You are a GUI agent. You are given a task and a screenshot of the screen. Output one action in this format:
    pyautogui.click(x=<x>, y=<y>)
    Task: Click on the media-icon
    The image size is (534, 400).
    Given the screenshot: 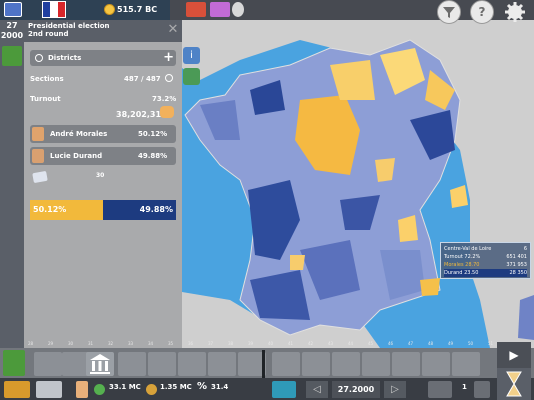 What is the action you would take?
    pyautogui.click(x=220, y=9)
    